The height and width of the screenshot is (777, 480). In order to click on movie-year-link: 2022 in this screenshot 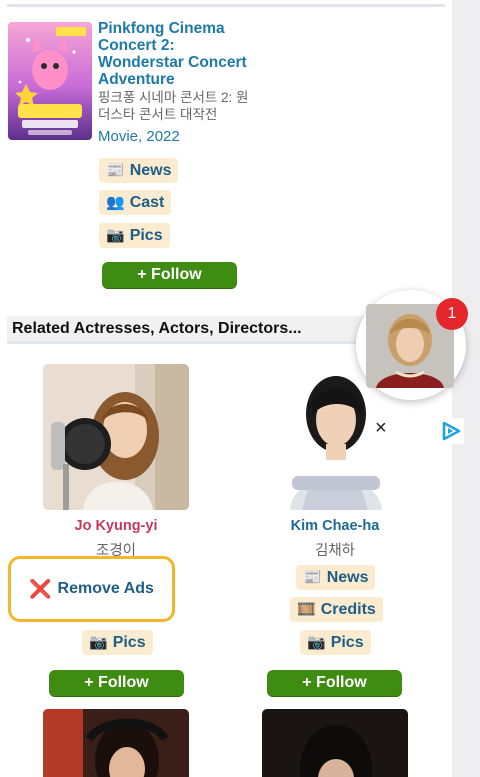, I will do `click(162, 136)`.